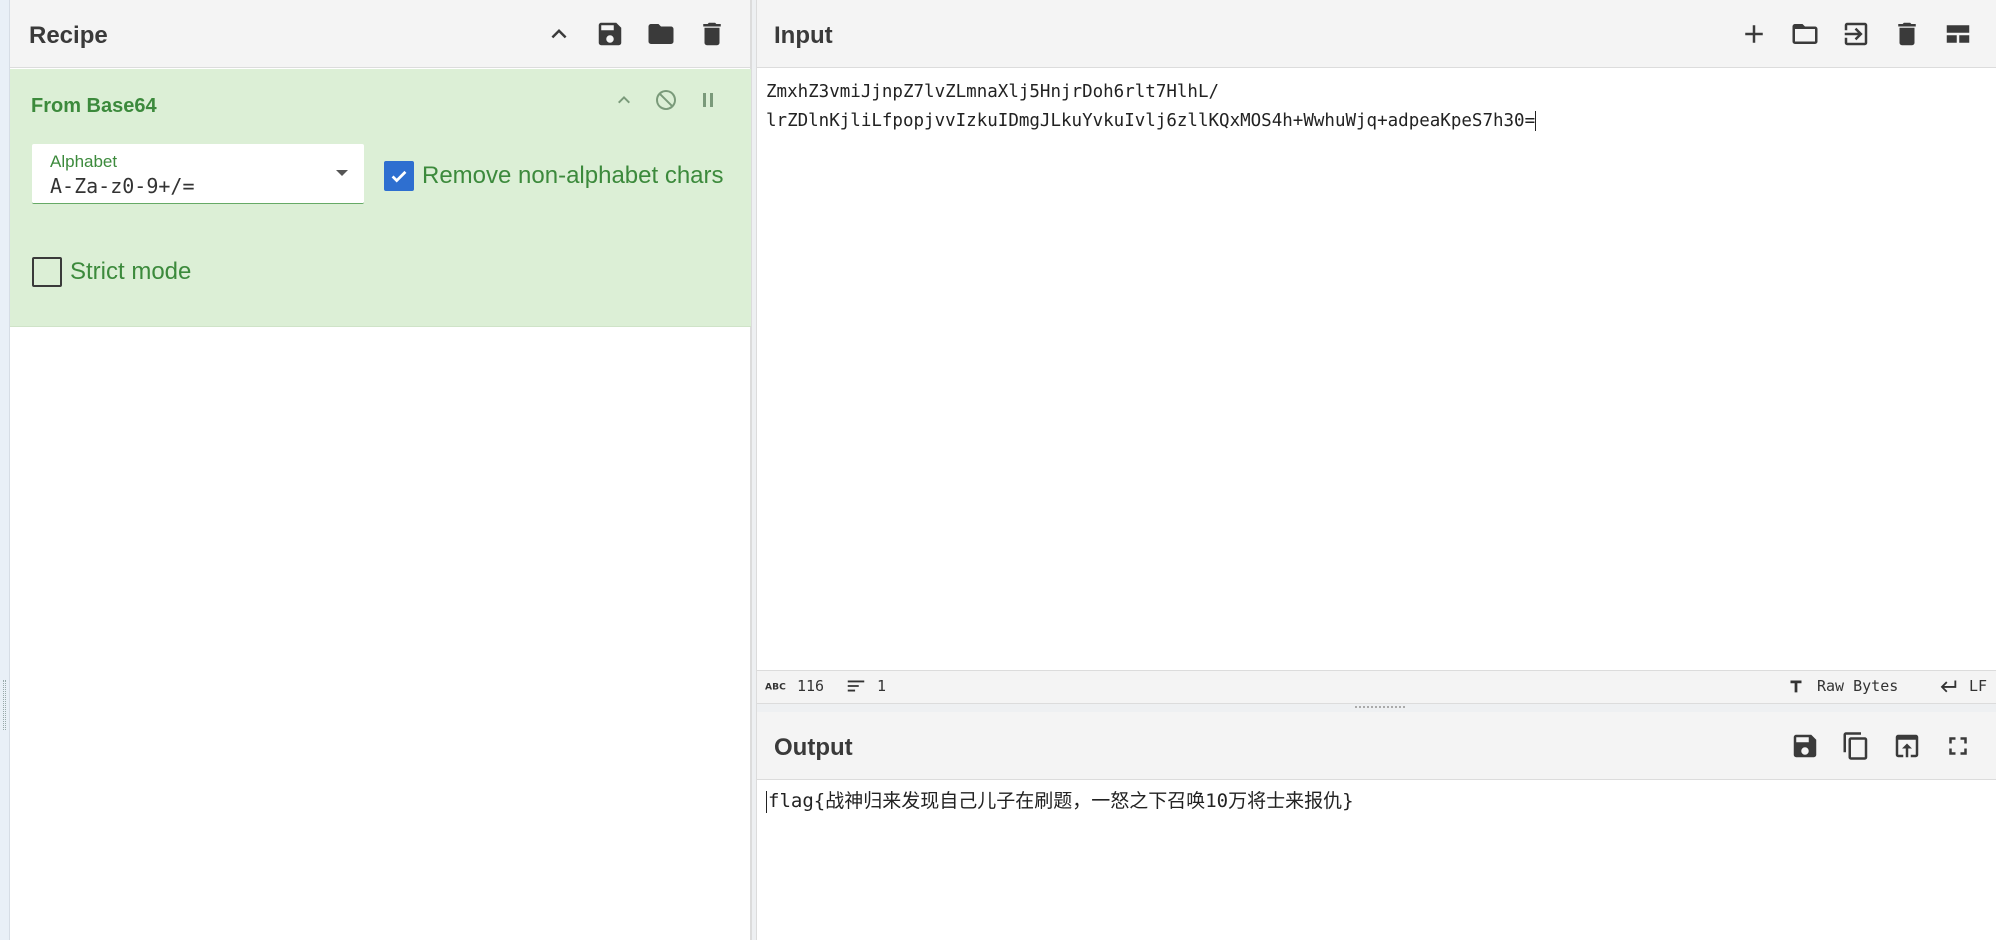 Image resolution: width=1996 pixels, height=940 pixels. I want to click on io-resizer, so click(1376, 708).